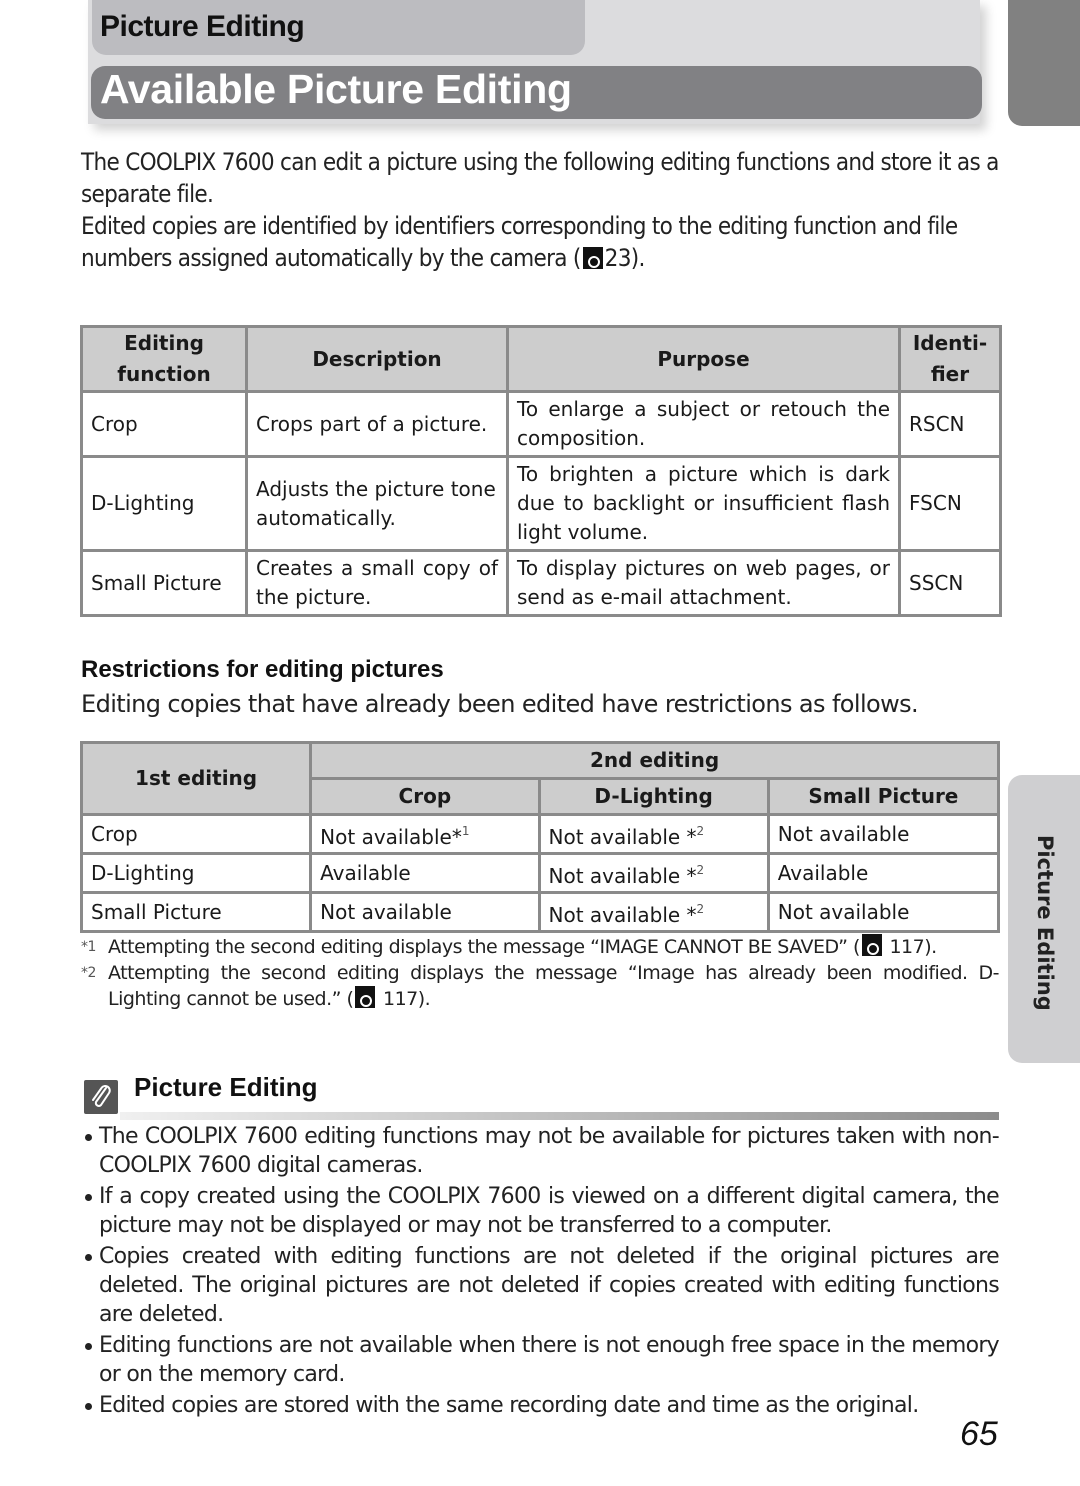 The width and height of the screenshot is (1080, 1486). Describe the element at coordinates (638, 258) in the screenshot. I see `intro-text-end: ).` at that location.